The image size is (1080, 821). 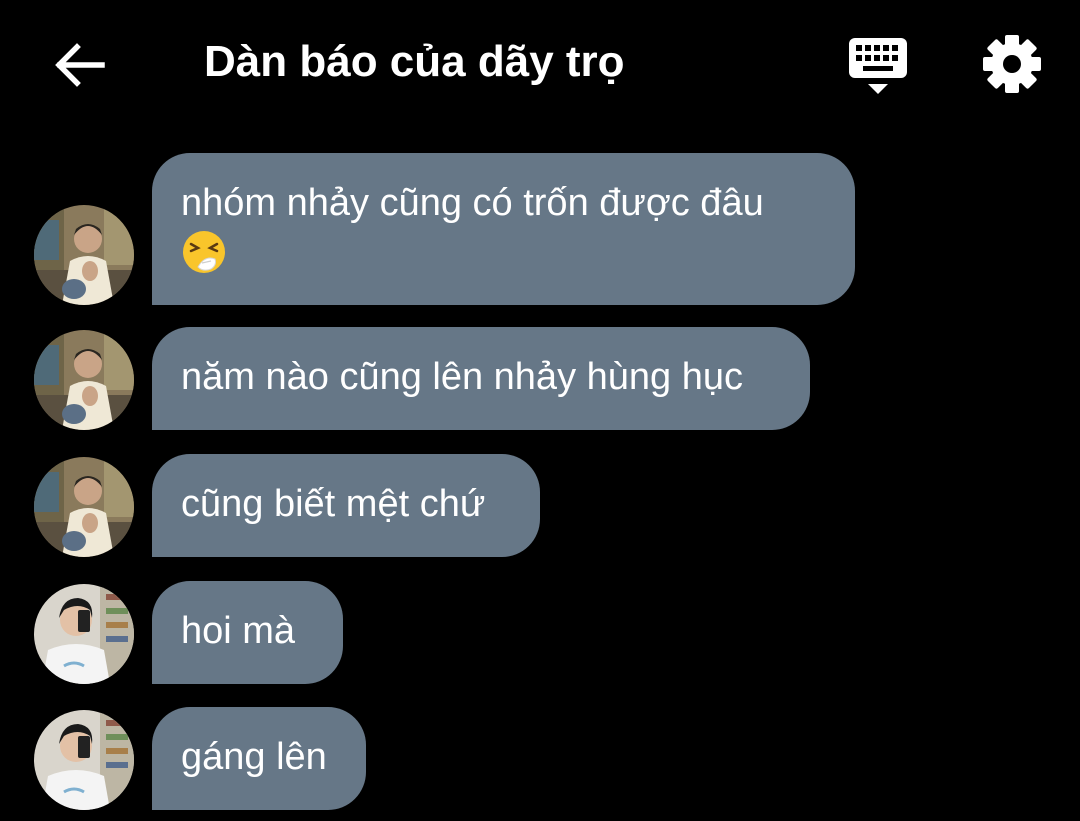 What do you see at coordinates (414, 61) in the screenshot?
I see `chat-title: Dàn báo của dãy trọ` at bounding box center [414, 61].